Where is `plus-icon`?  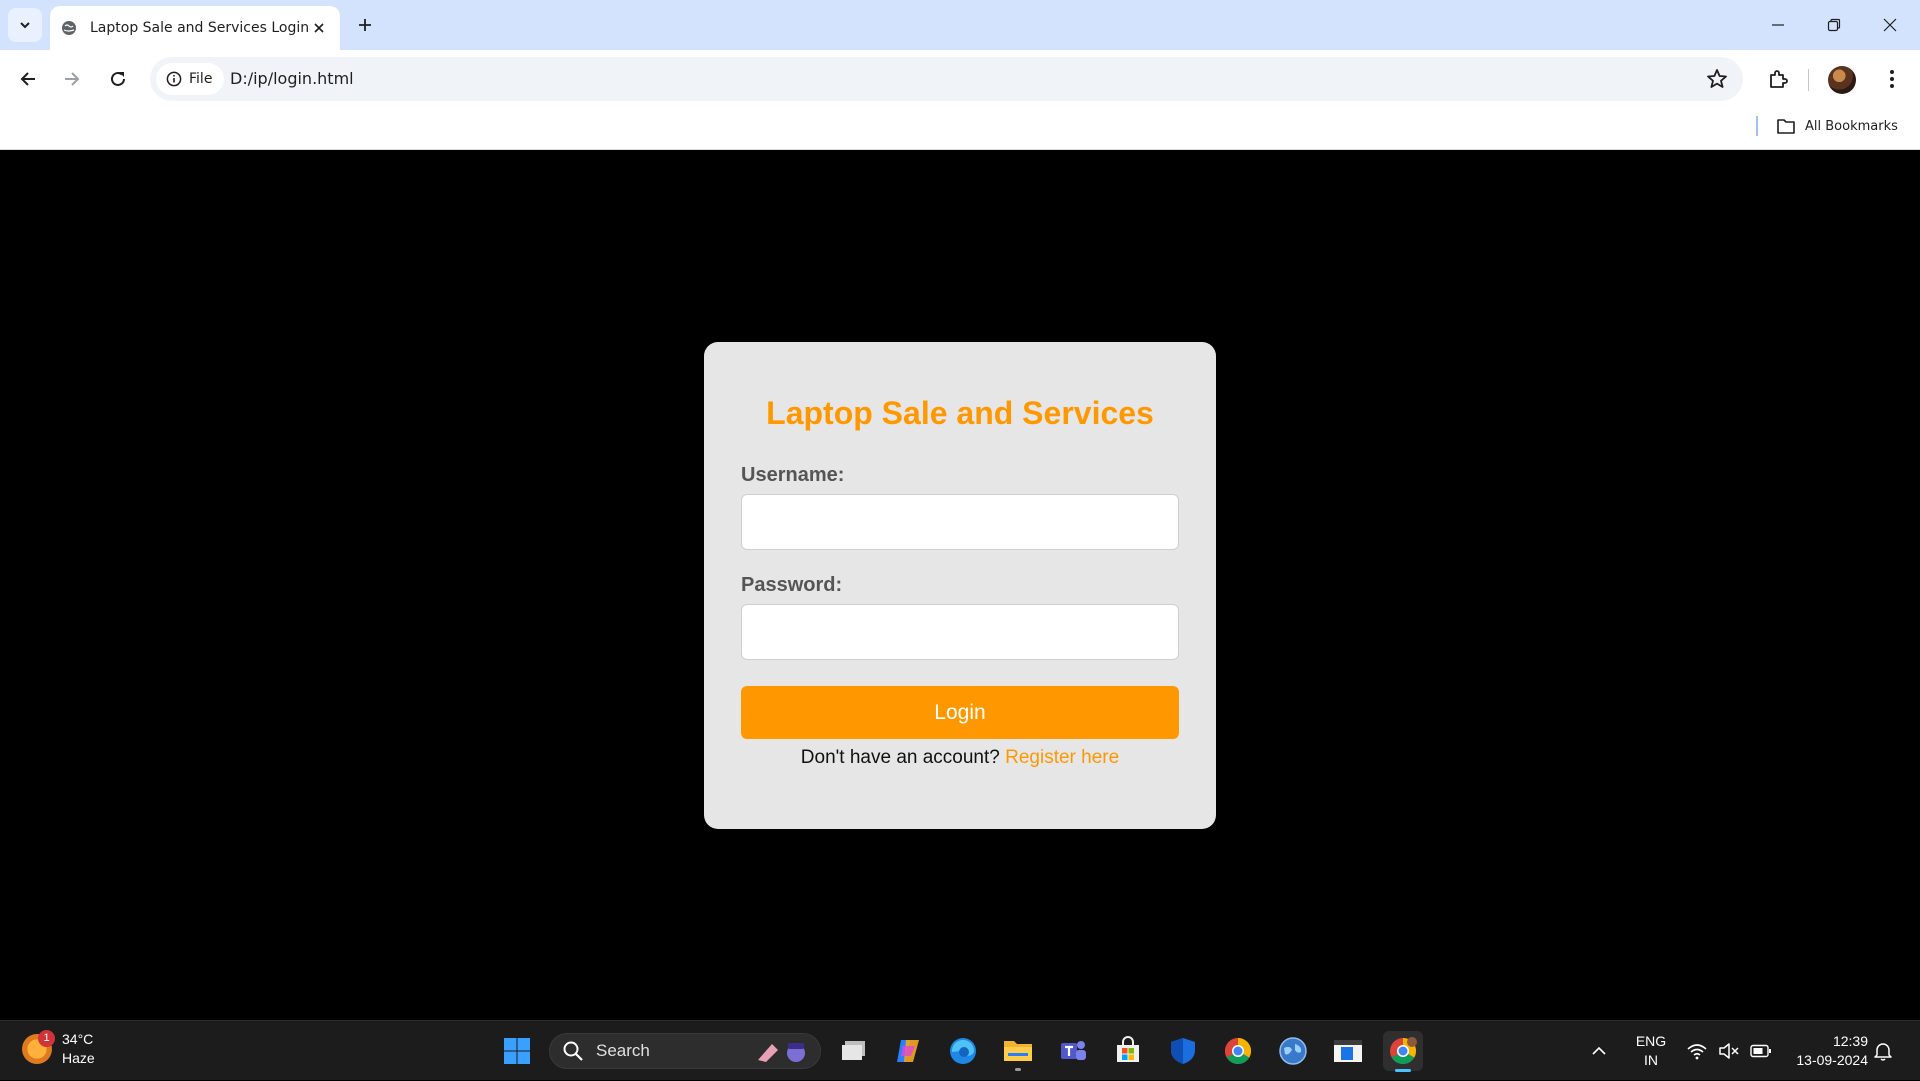
plus-icon is located at coordinates (365, 25).